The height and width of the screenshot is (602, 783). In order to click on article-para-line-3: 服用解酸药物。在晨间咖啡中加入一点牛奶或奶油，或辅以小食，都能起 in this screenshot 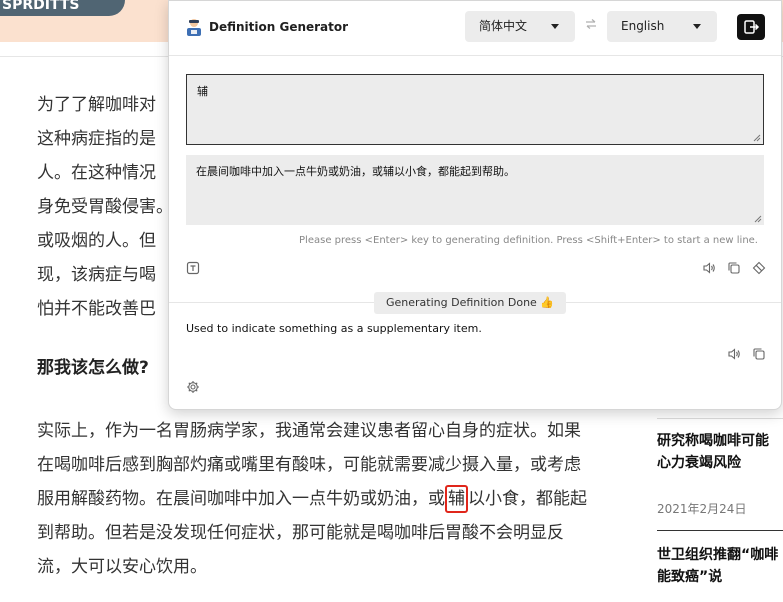, I will do `click(312, 499)`.